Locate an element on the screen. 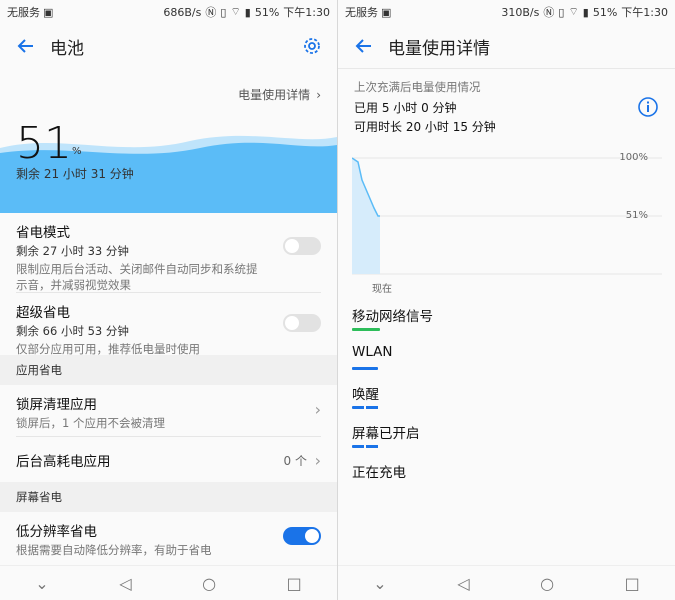  app-section-header: 应用省电 is located at coordinates (168, 370).